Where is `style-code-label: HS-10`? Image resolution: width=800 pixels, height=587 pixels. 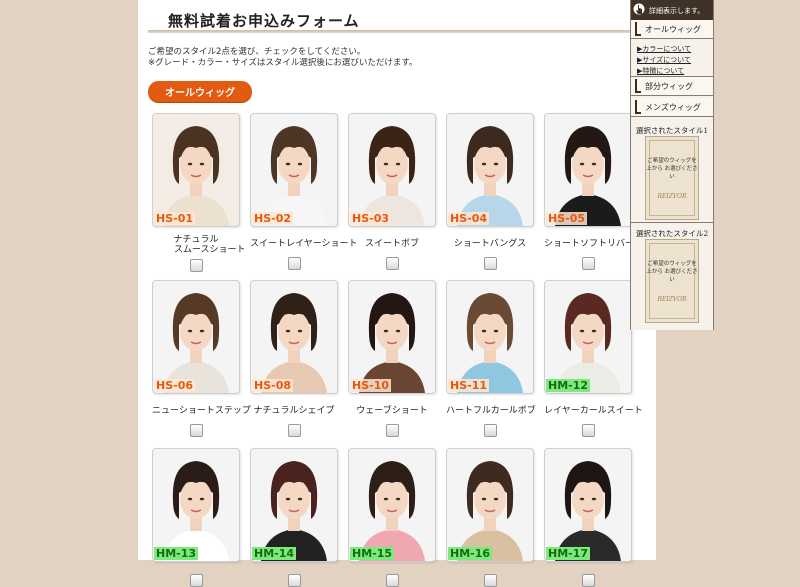 style-code-label: HS-10 is located at coordinates (371, 385).